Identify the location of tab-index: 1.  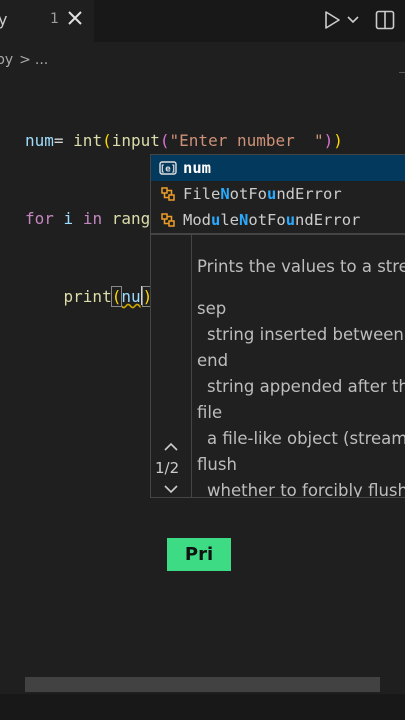
(54, 19).